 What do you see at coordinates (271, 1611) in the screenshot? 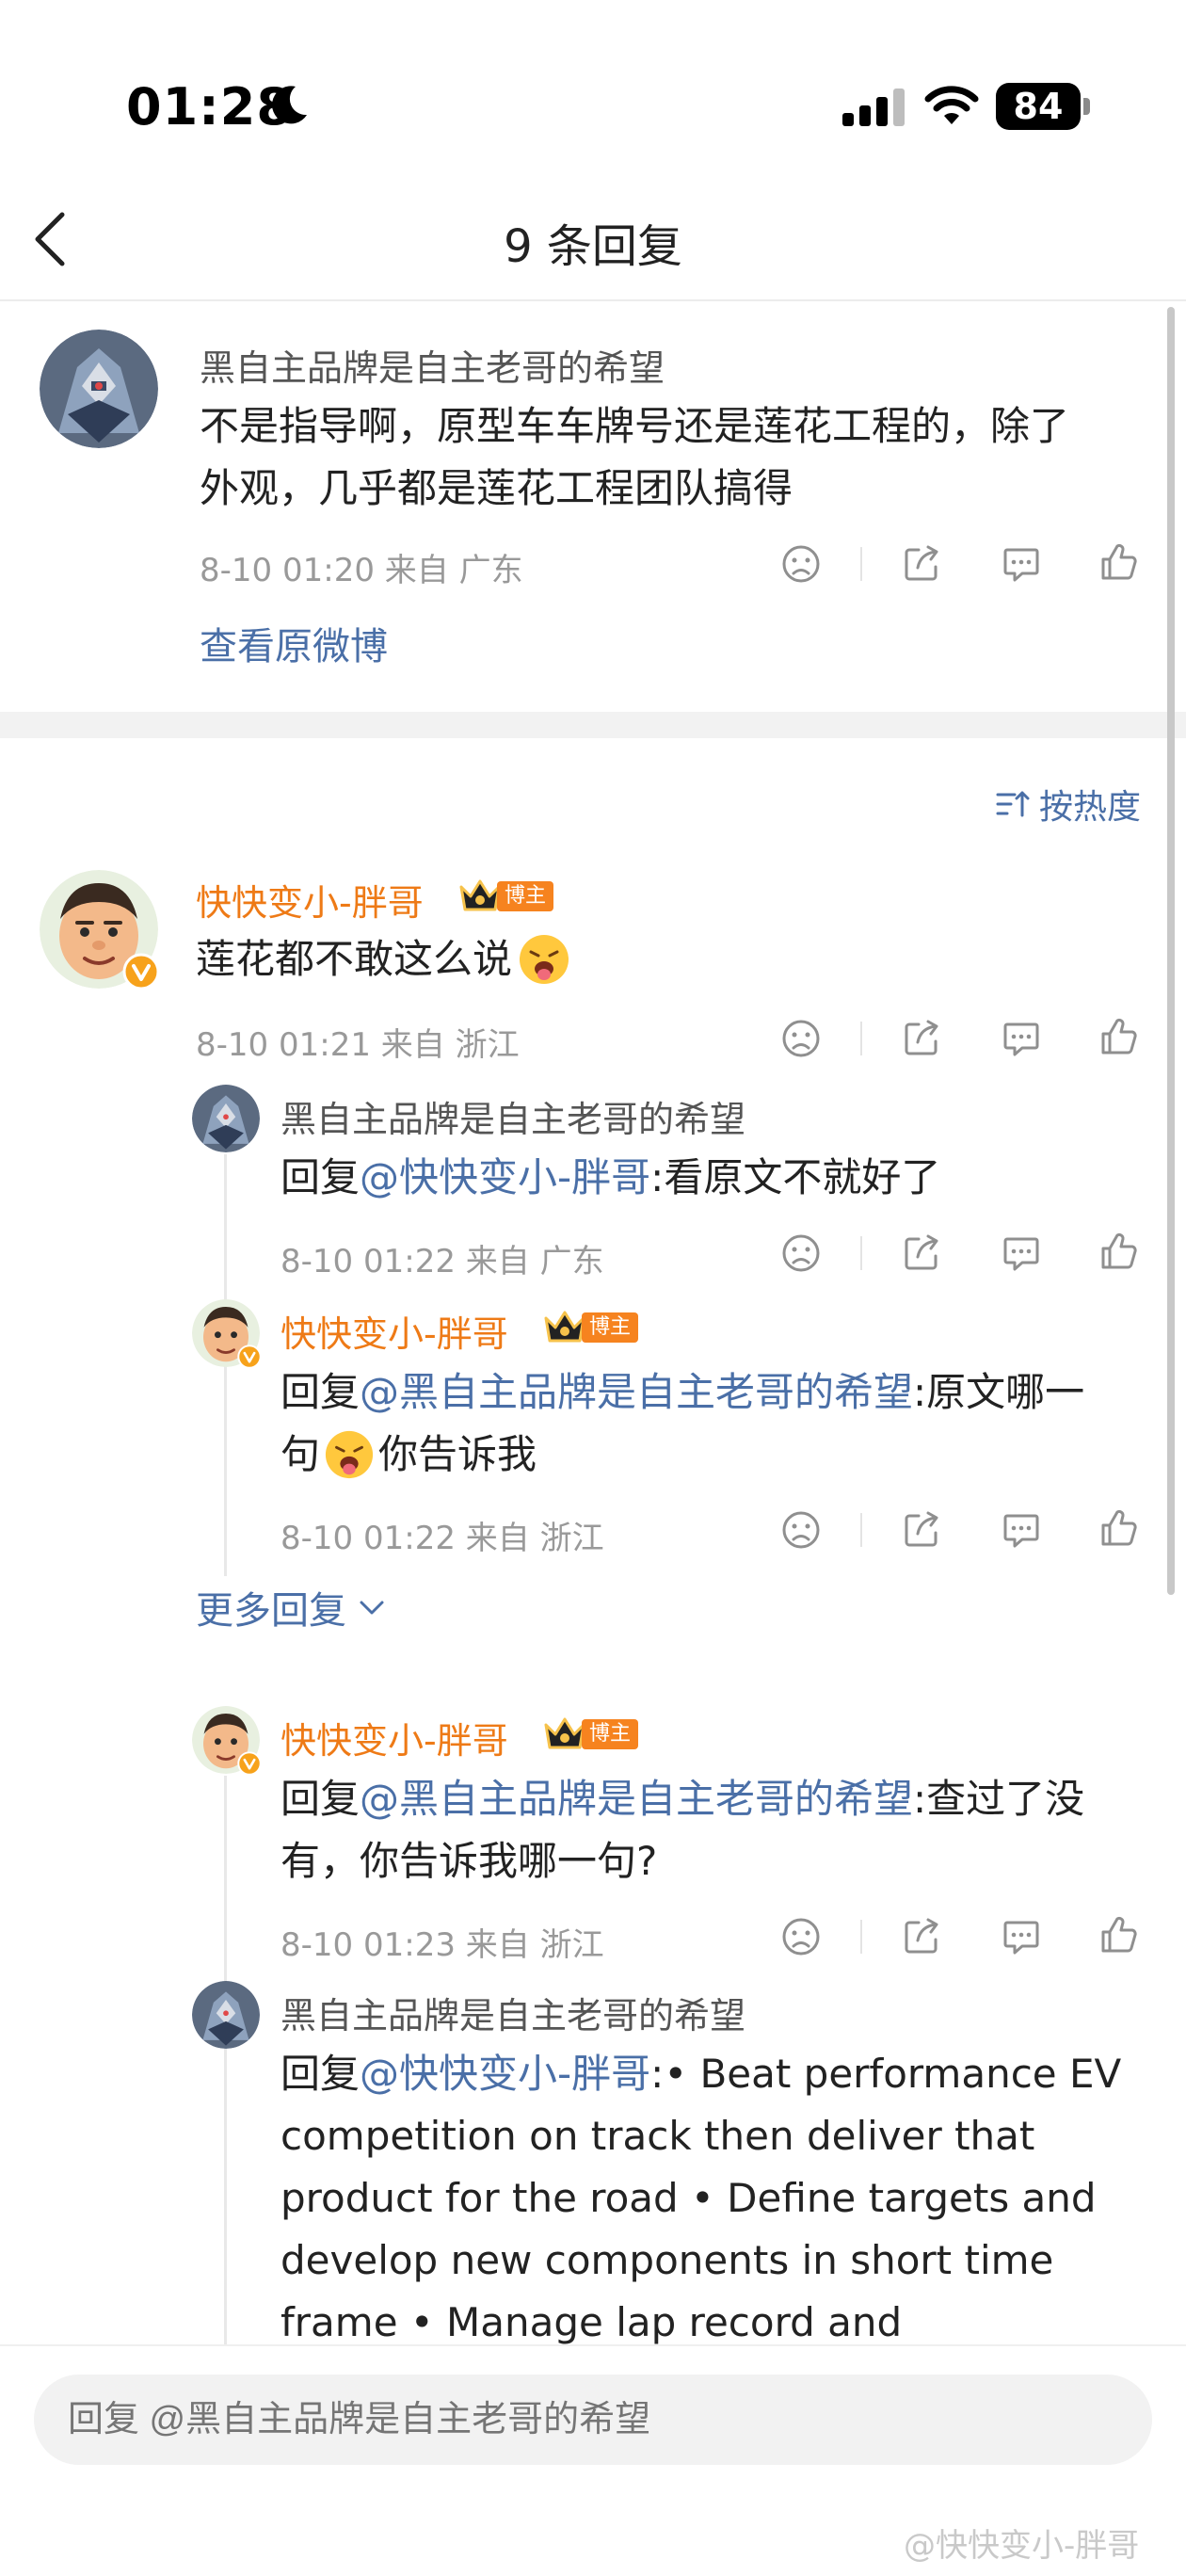
I see `more-replies-label: 更多回复` at bounding box center [271, 1611].